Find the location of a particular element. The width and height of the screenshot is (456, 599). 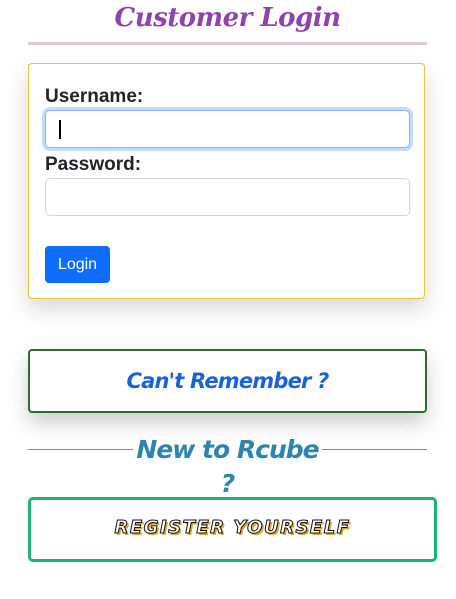

forgot-password-button: Can't Remember ? is located at coordinates (227, 381).